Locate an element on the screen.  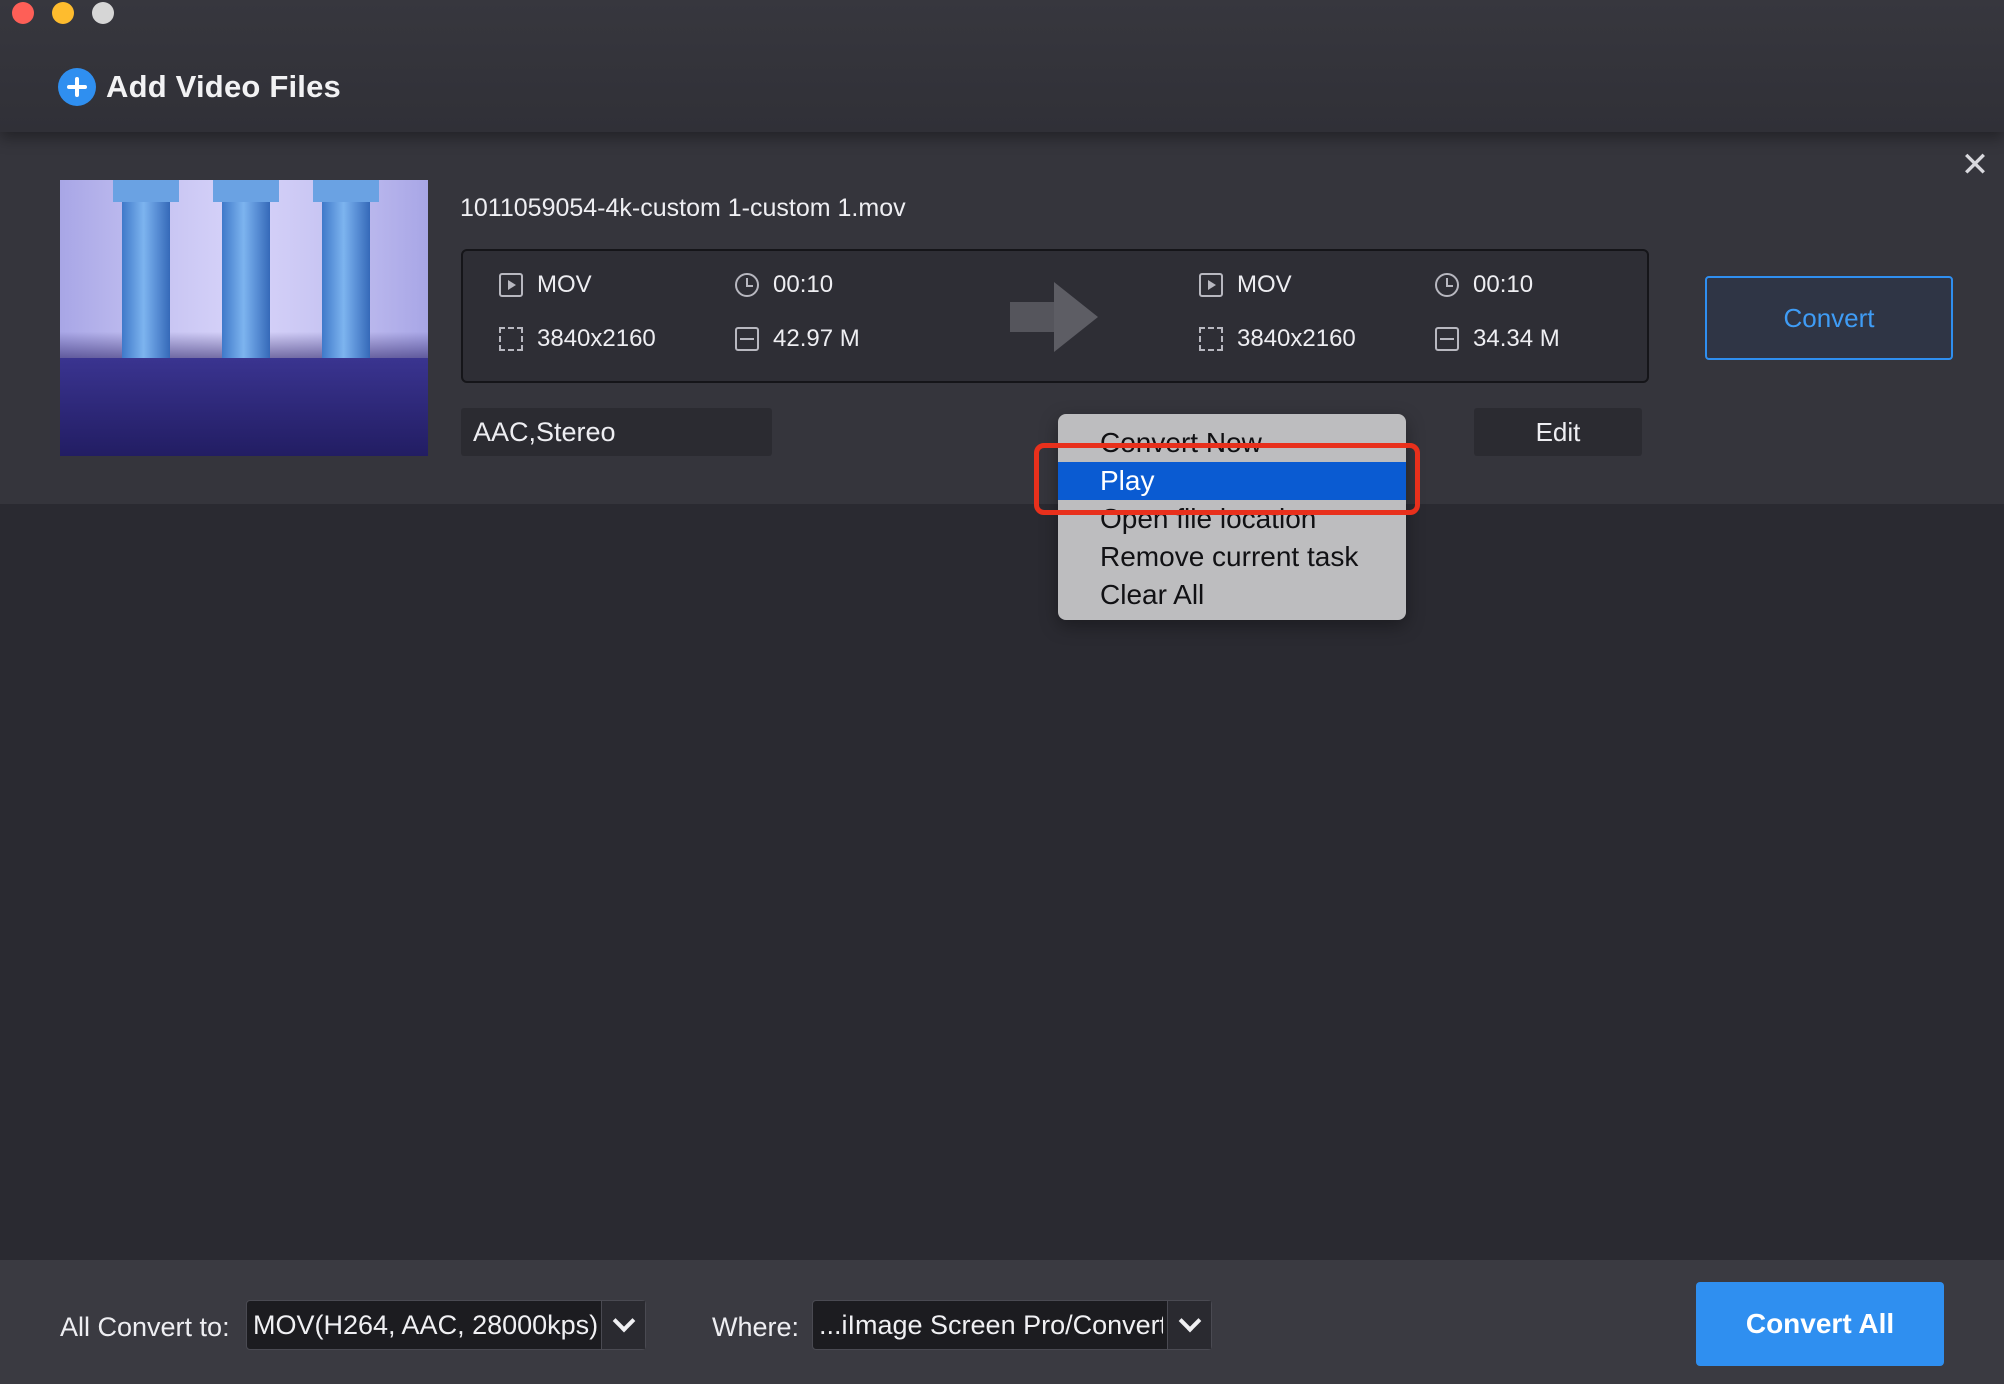
file-name: 1011059054-4k-custom 1-custom 1.mov is located at coordinates (683, 208).